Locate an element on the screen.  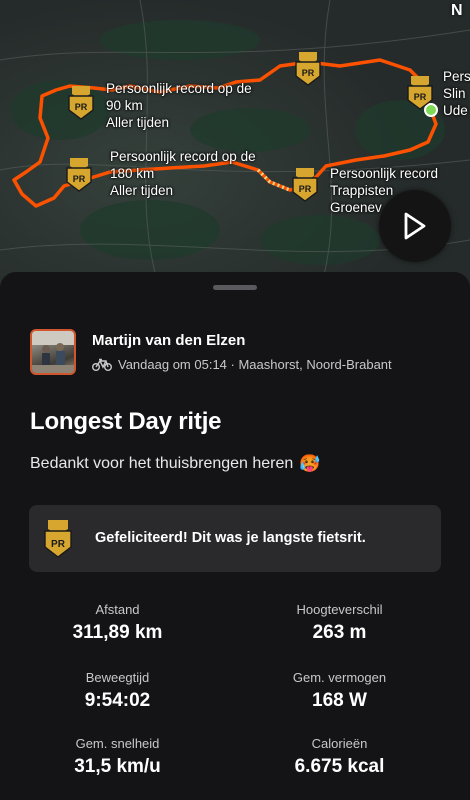
compass-label: N is located at coordinates (457, 10).